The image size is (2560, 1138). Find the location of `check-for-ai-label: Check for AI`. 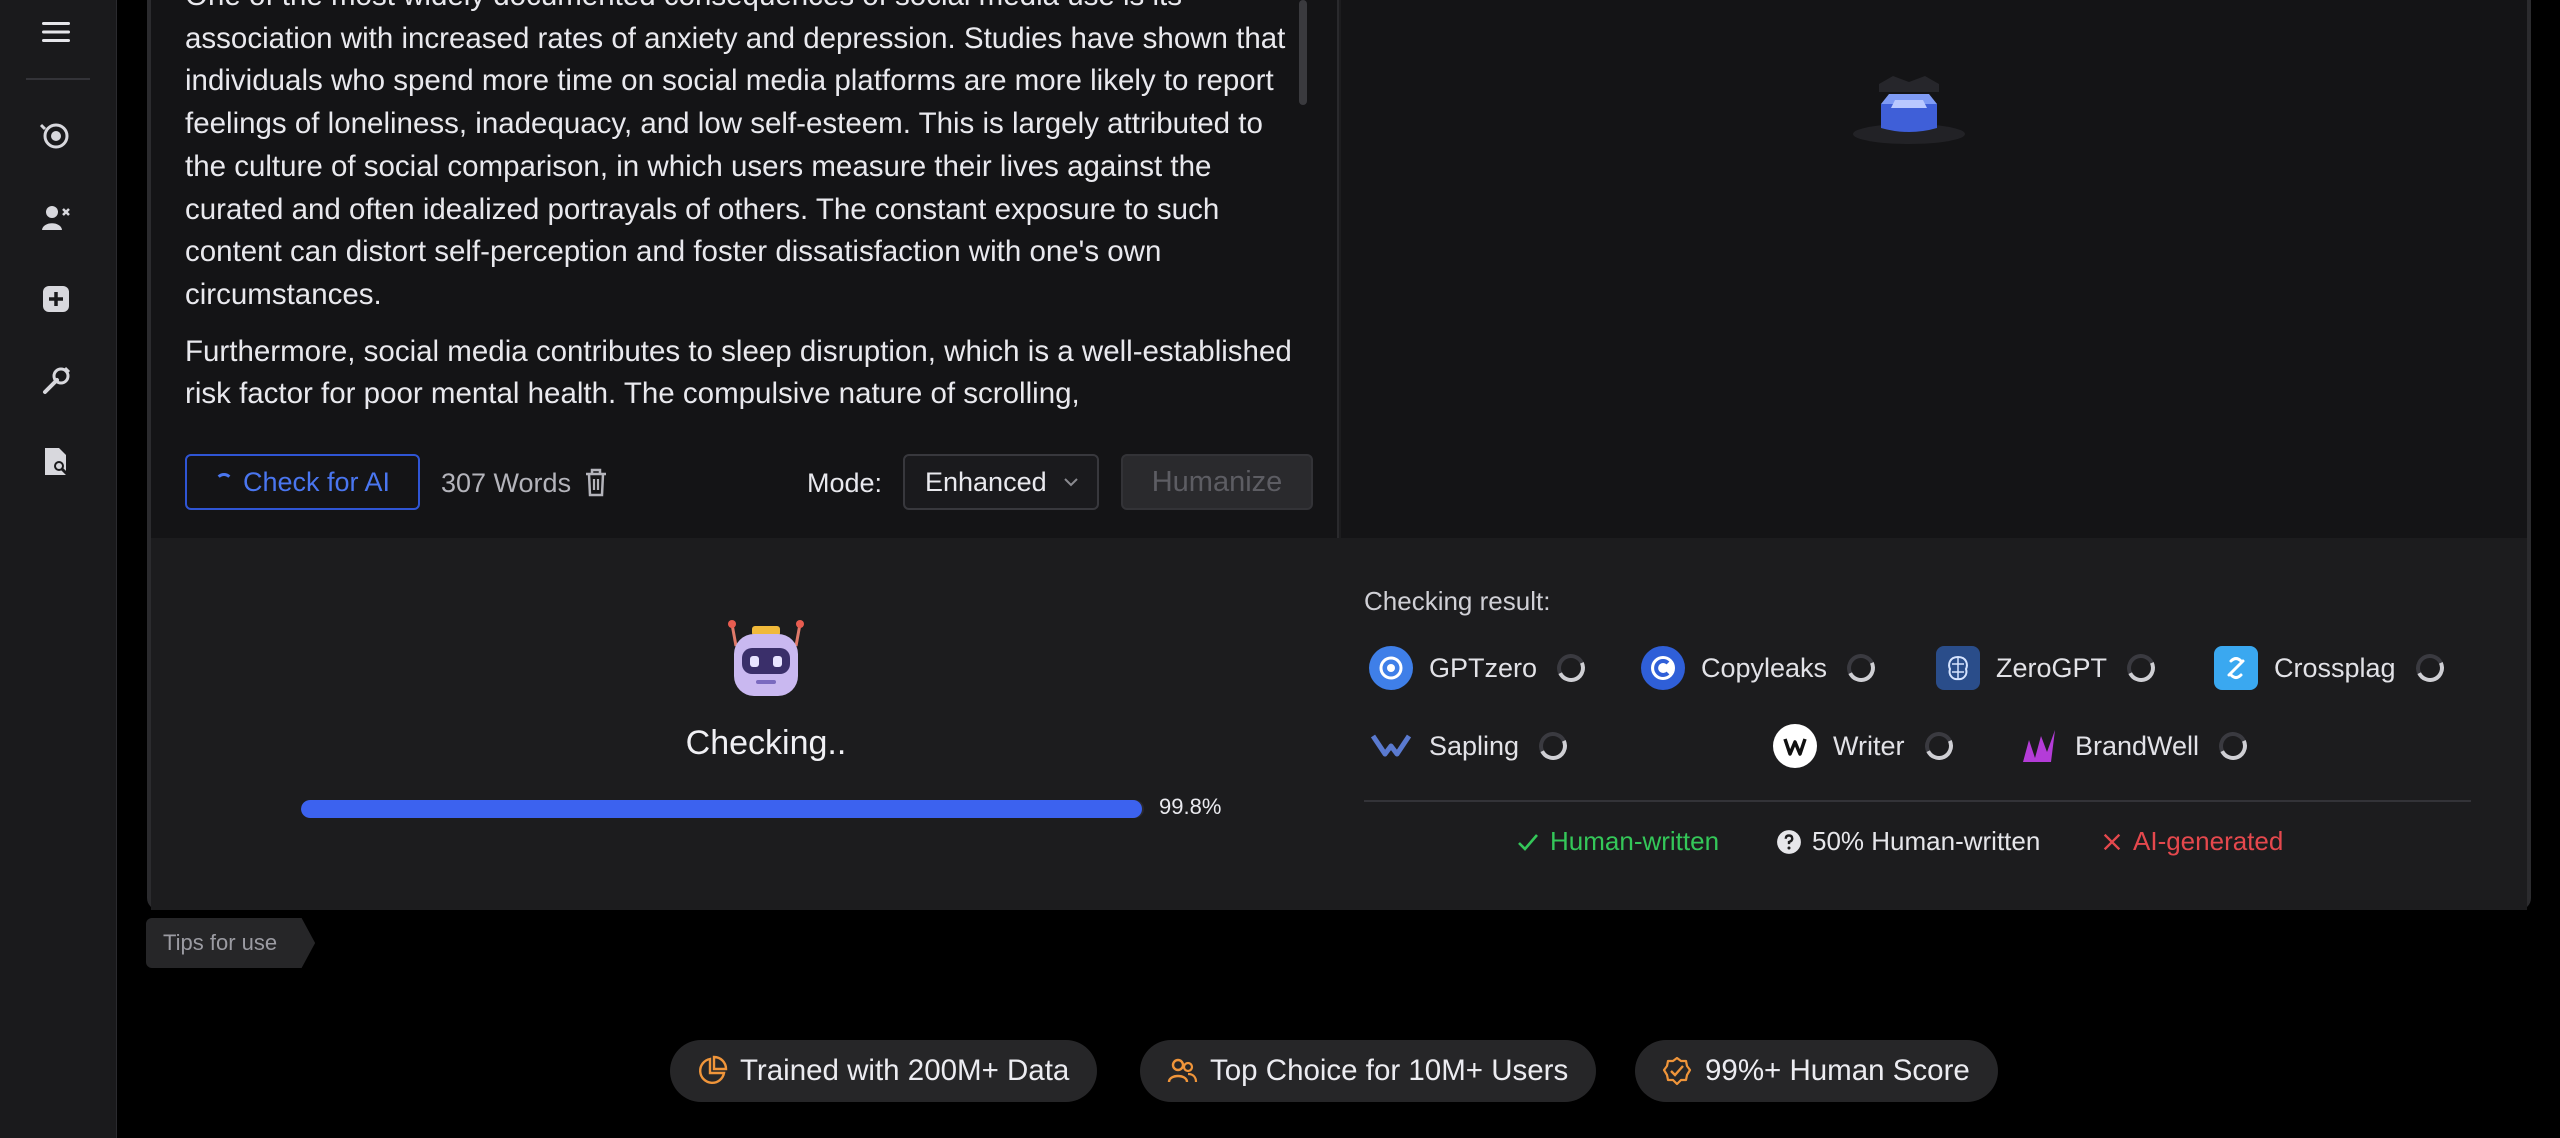

check-for-ai-label: Check for AI is located at coordinates (316, 481).